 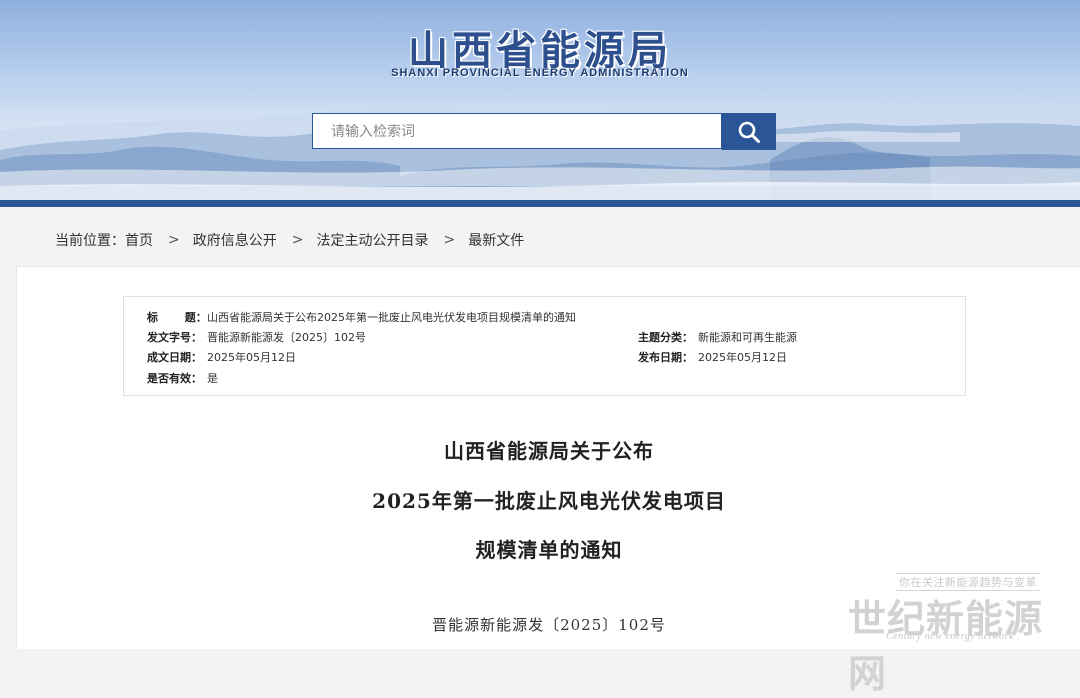 I want to click on meta-valid-value: 是, so click(x=212, y=378).